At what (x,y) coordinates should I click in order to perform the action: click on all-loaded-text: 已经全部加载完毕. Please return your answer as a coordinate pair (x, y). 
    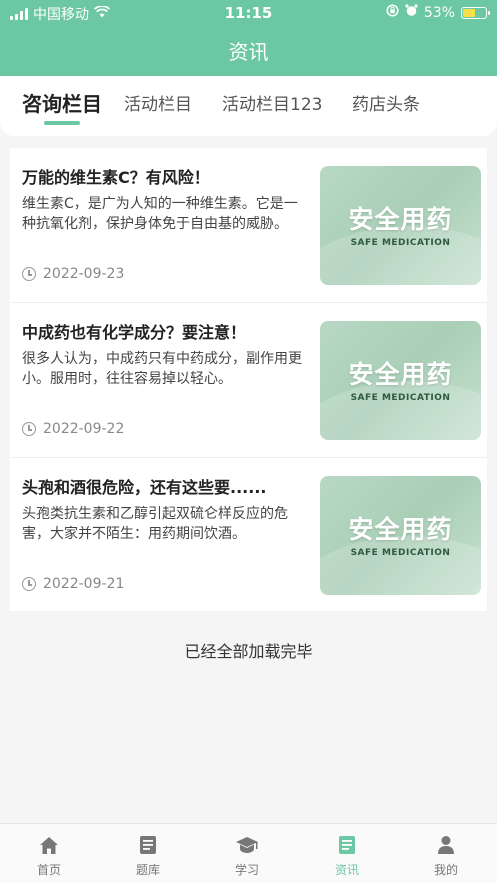
    Looking at the image, I should click on (248, 651).